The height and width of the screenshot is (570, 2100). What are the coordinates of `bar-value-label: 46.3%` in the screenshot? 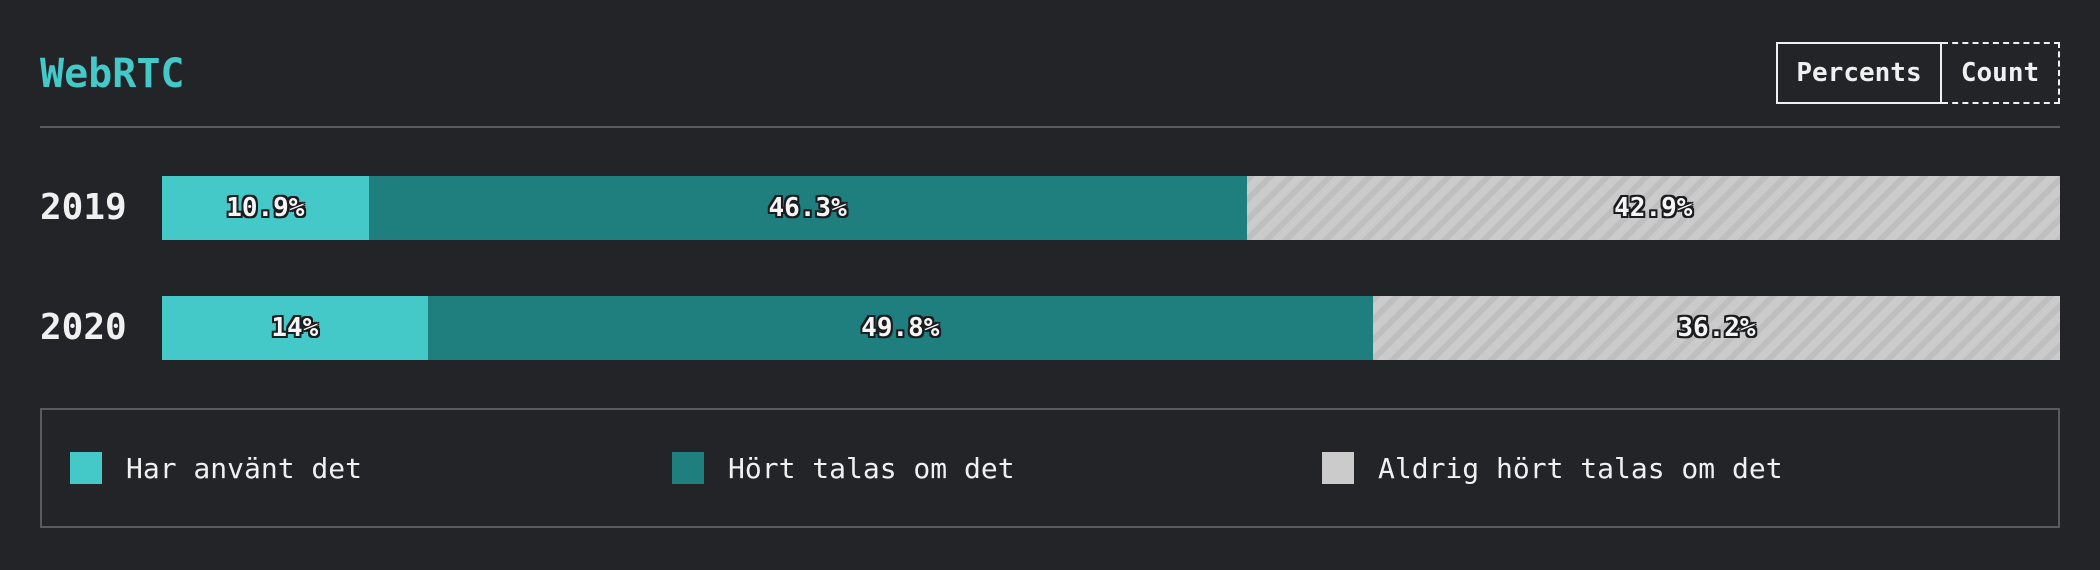 It's located at (807, 208).